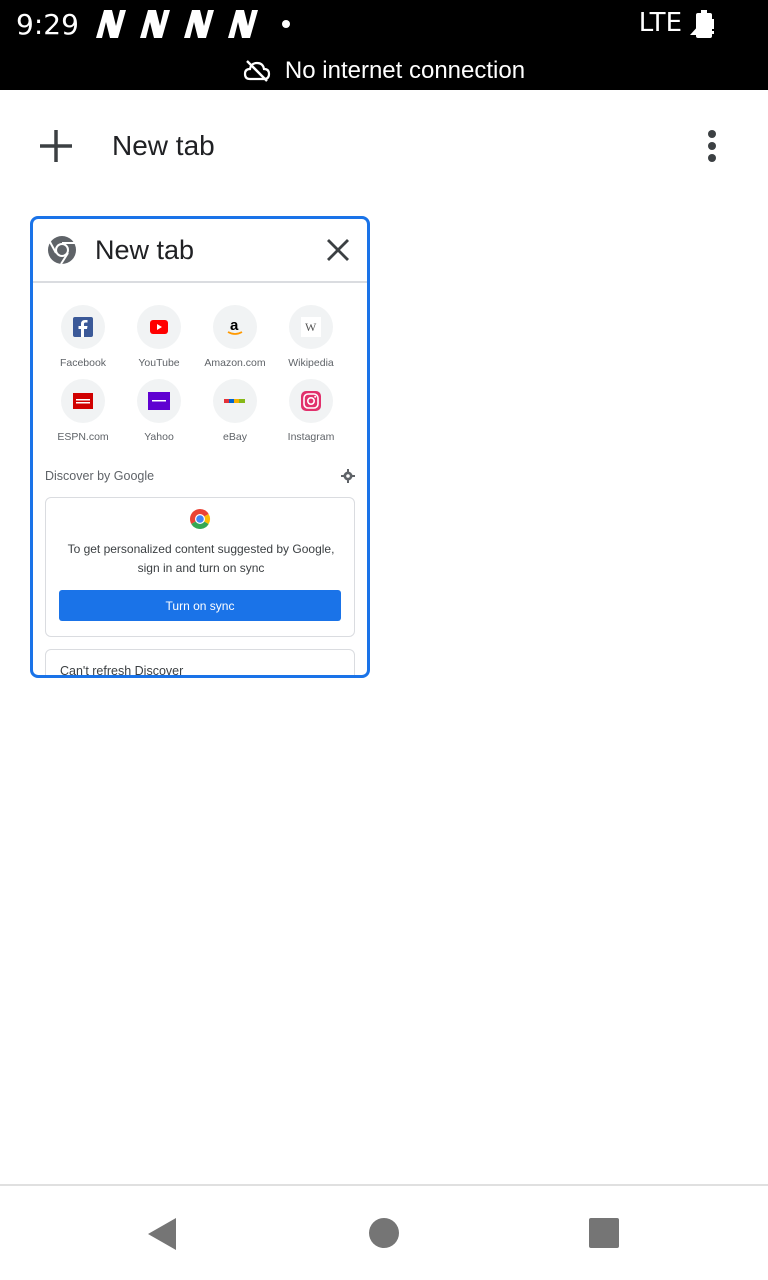 The width and height of the screenshot is (768, 1280). Describe the element at coordinates (200, 663) in the screenshot. I see `refresh-card: Can't refresh Discover` at that location.